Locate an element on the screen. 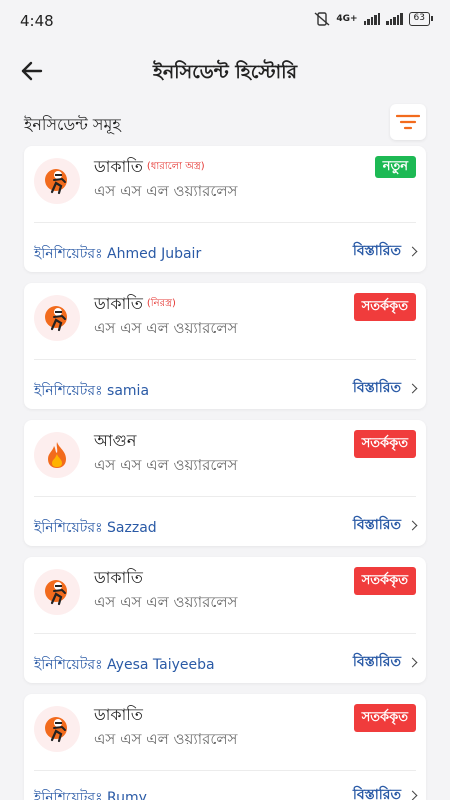  incident-type: আগুন is located at coordinates (117, 441).